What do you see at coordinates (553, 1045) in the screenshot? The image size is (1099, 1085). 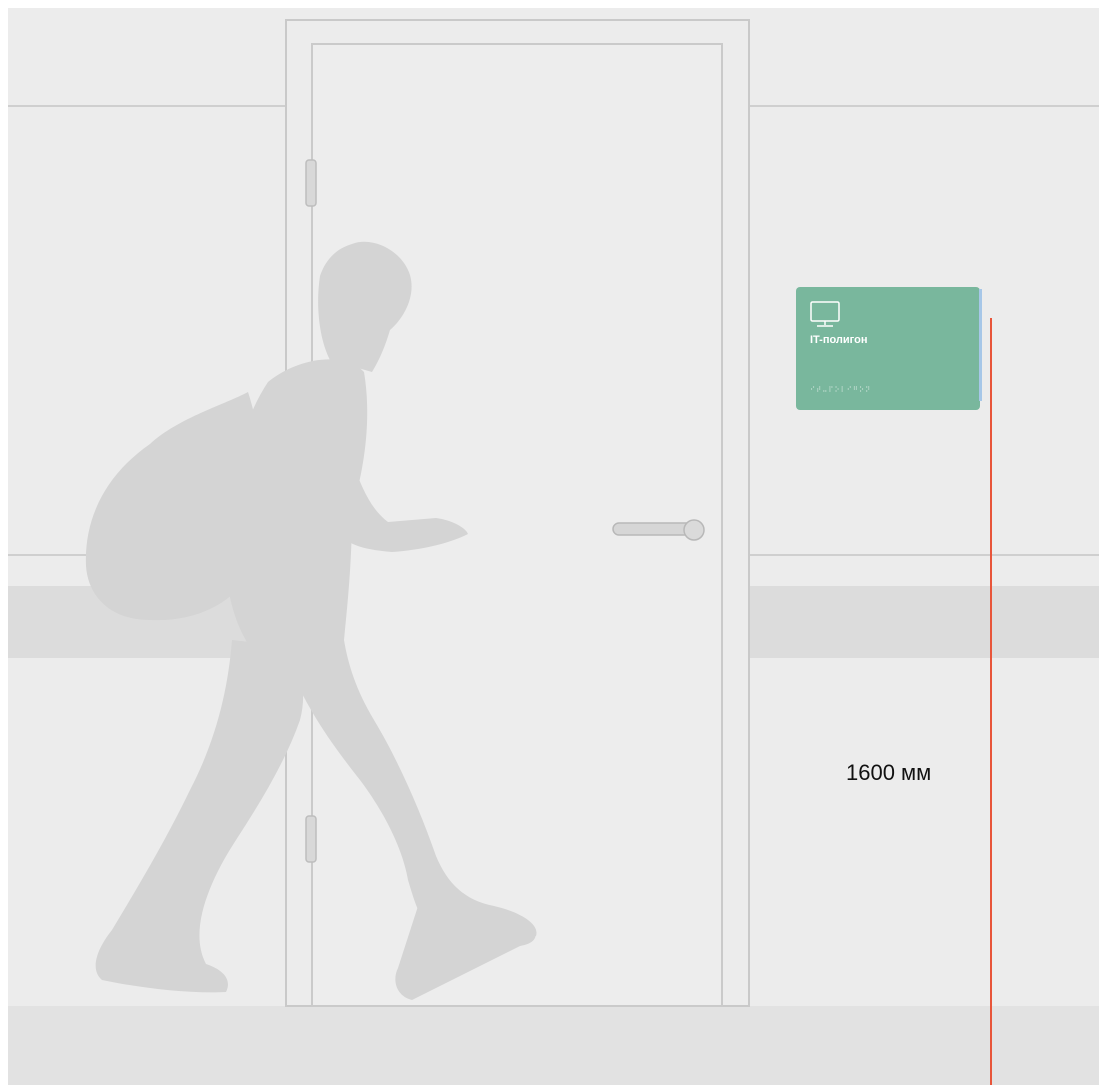 I see `floor` at bounding box center [553, 1045].